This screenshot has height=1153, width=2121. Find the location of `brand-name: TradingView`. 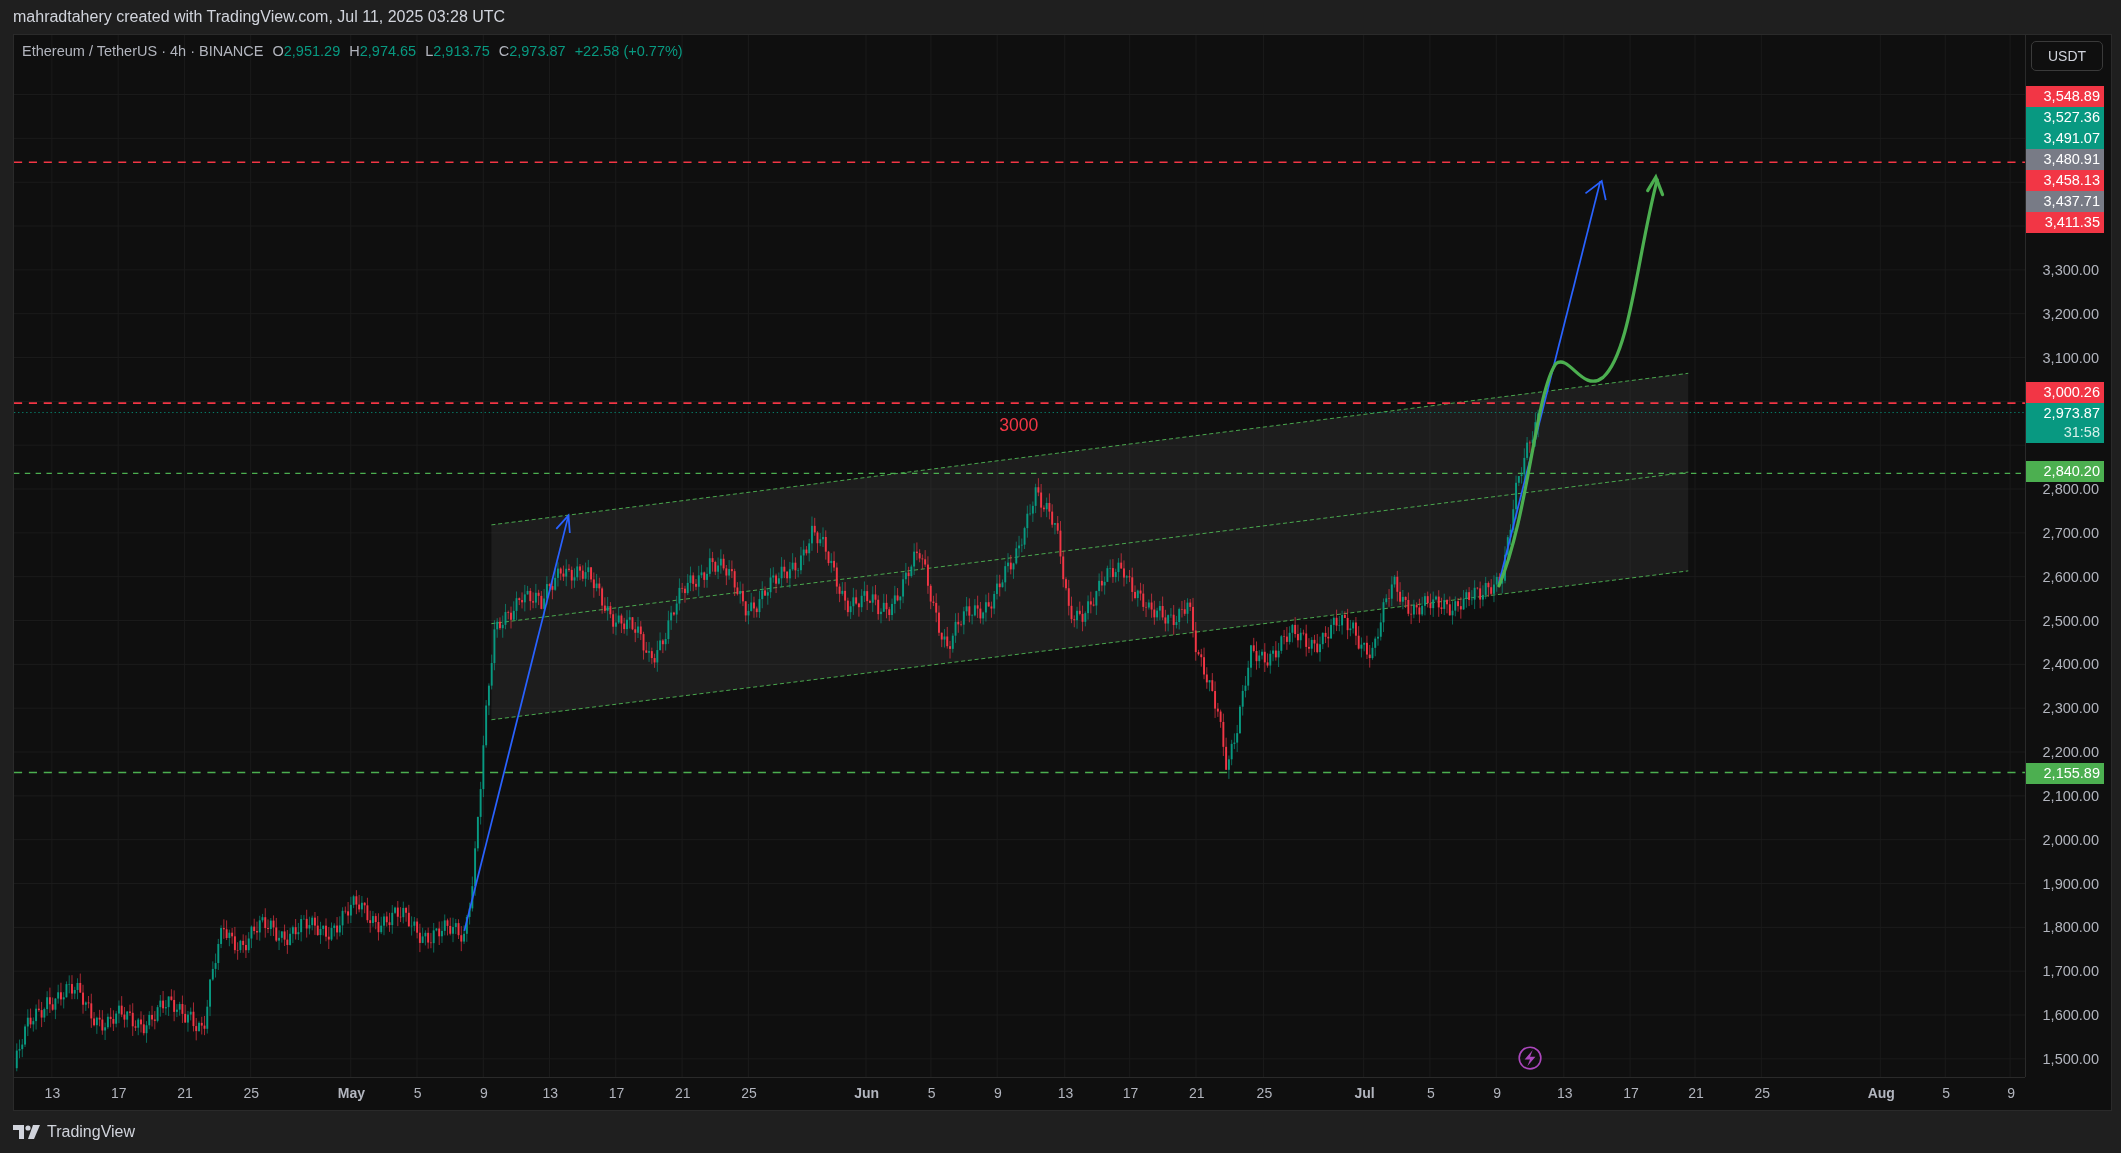

brand-name: TradingView is located at coordinates (91, 1132).